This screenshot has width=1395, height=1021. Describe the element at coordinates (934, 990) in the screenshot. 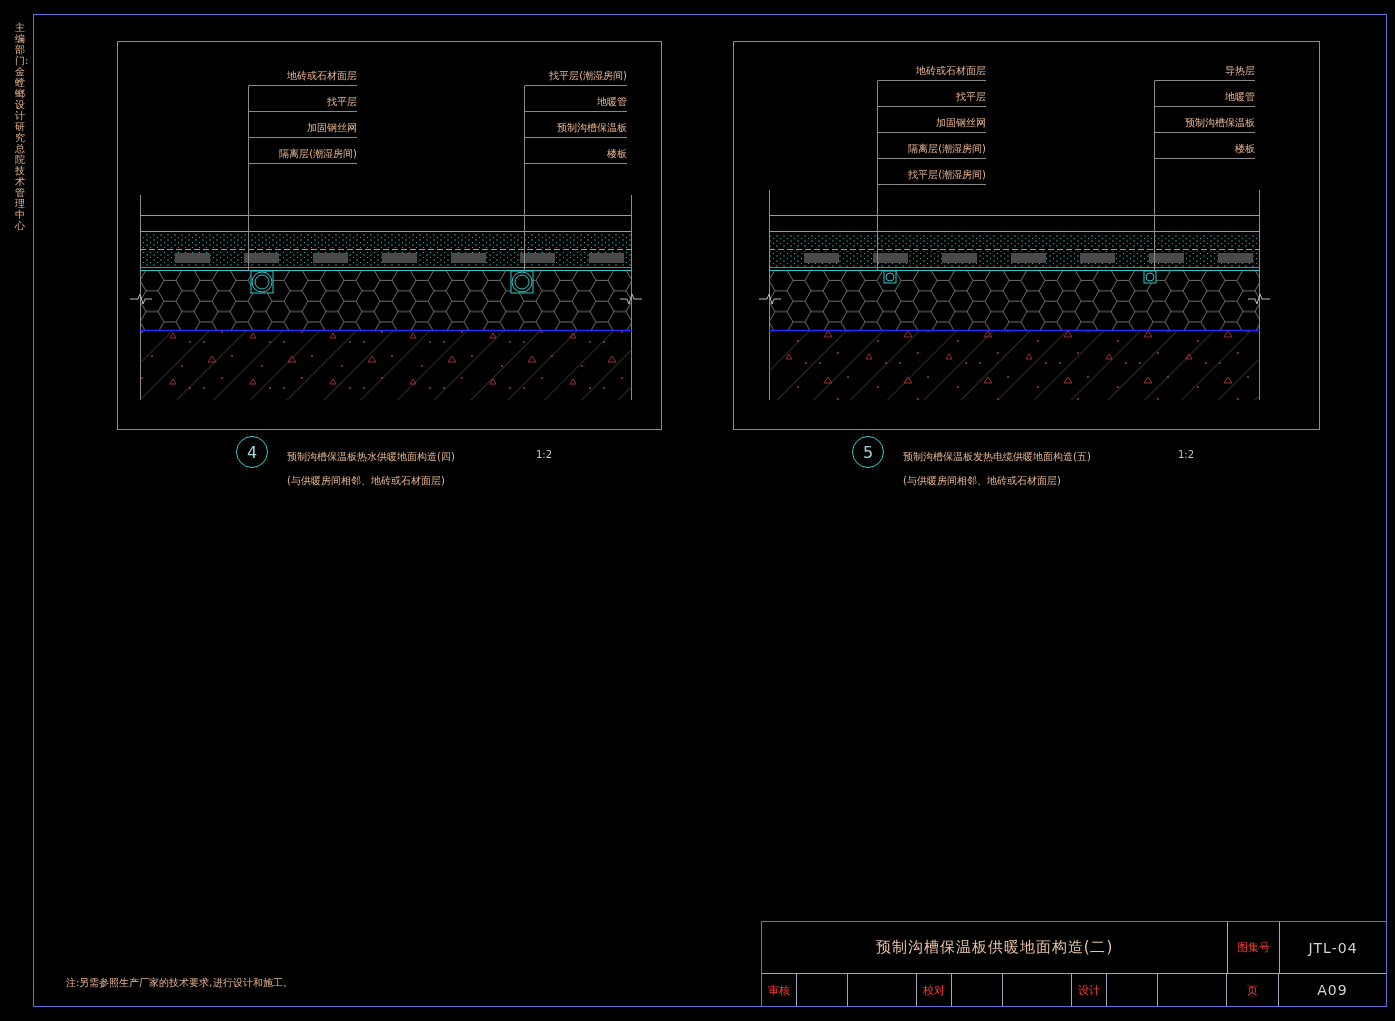

I see `signoff-label: 校对` at that location.